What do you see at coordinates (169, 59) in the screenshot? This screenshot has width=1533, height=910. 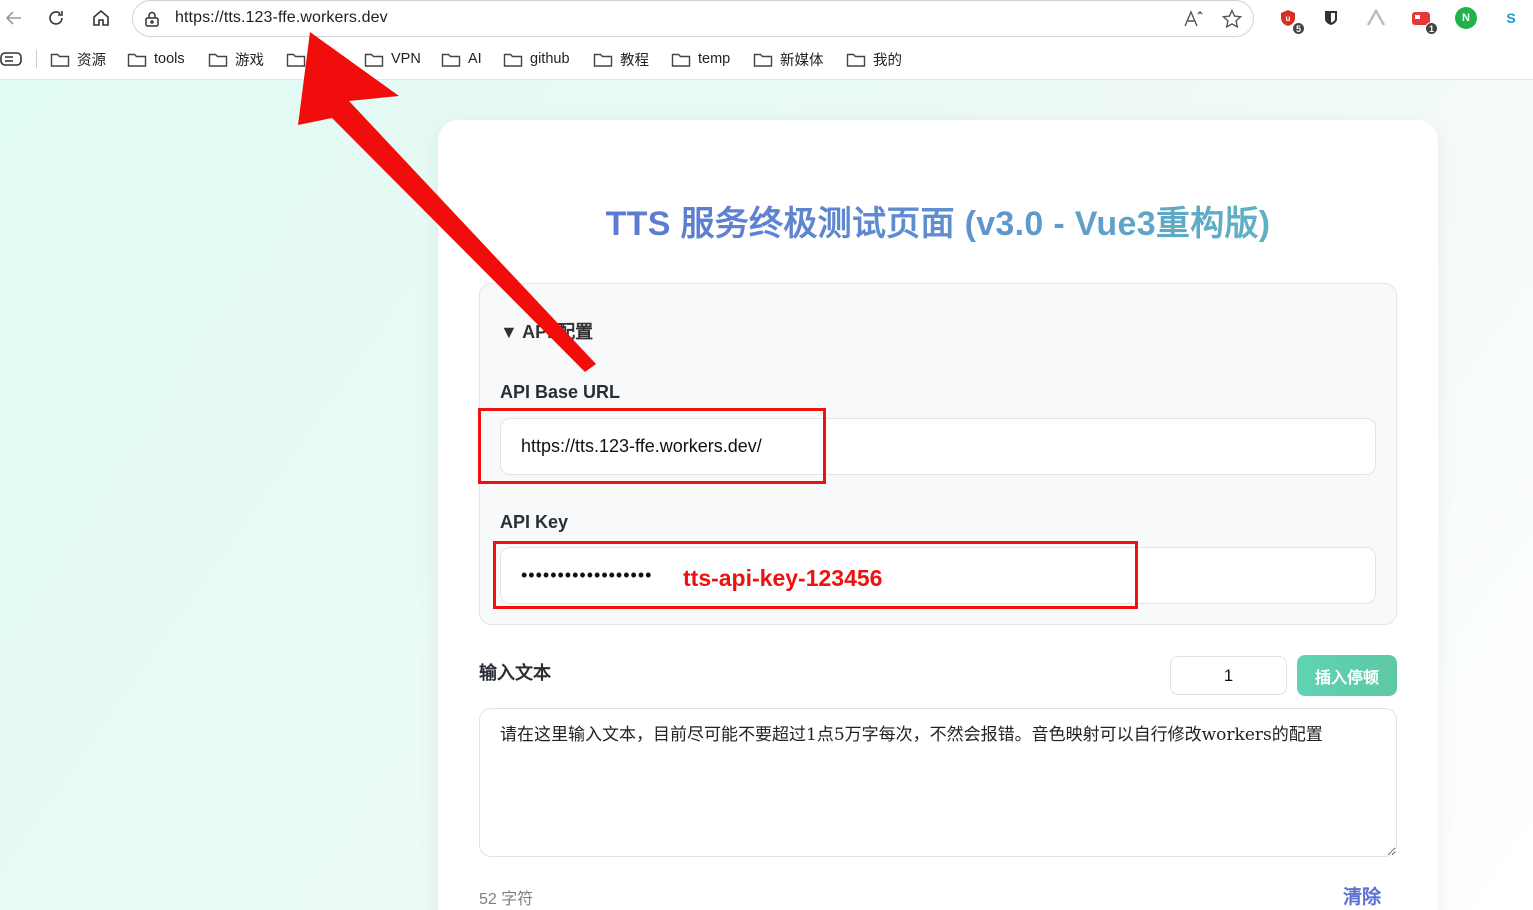 I see `bookmark-label: tools` at bounding box center [169, 59].